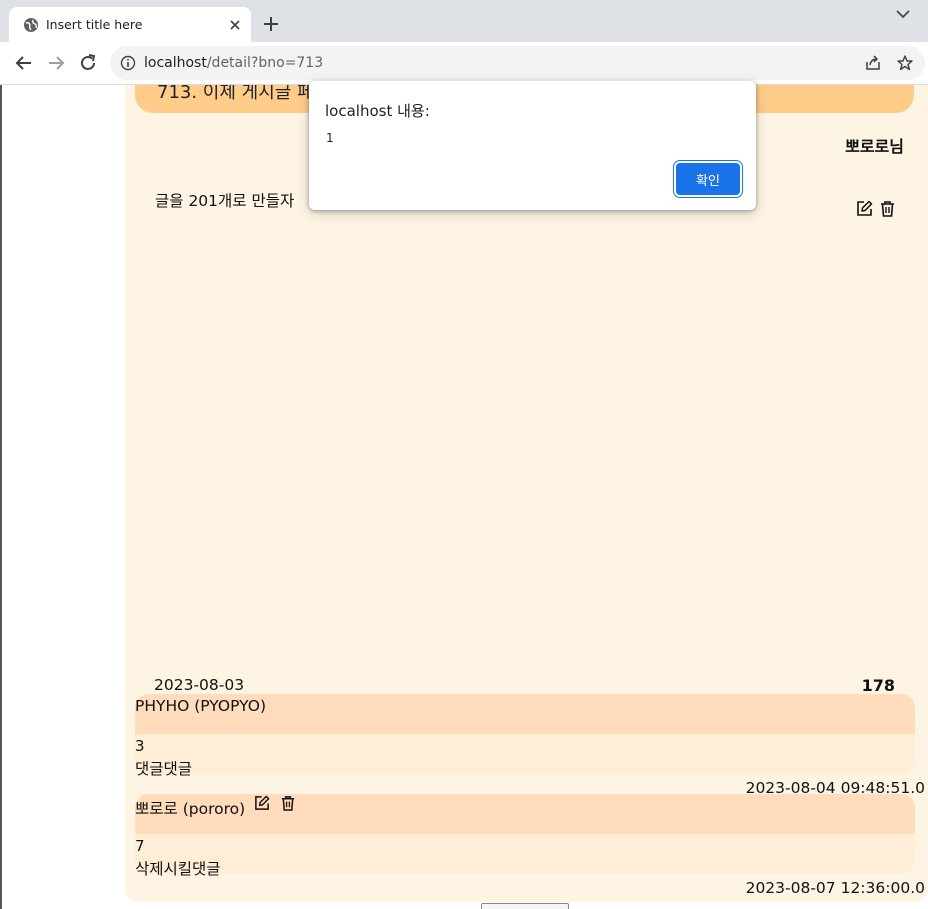 This screenshot has height=909, width=928. Describe the element at coordinates (201, 706) in the screenshot. I see `comment-writer: PHYHO (PYOPYO)` at that location.